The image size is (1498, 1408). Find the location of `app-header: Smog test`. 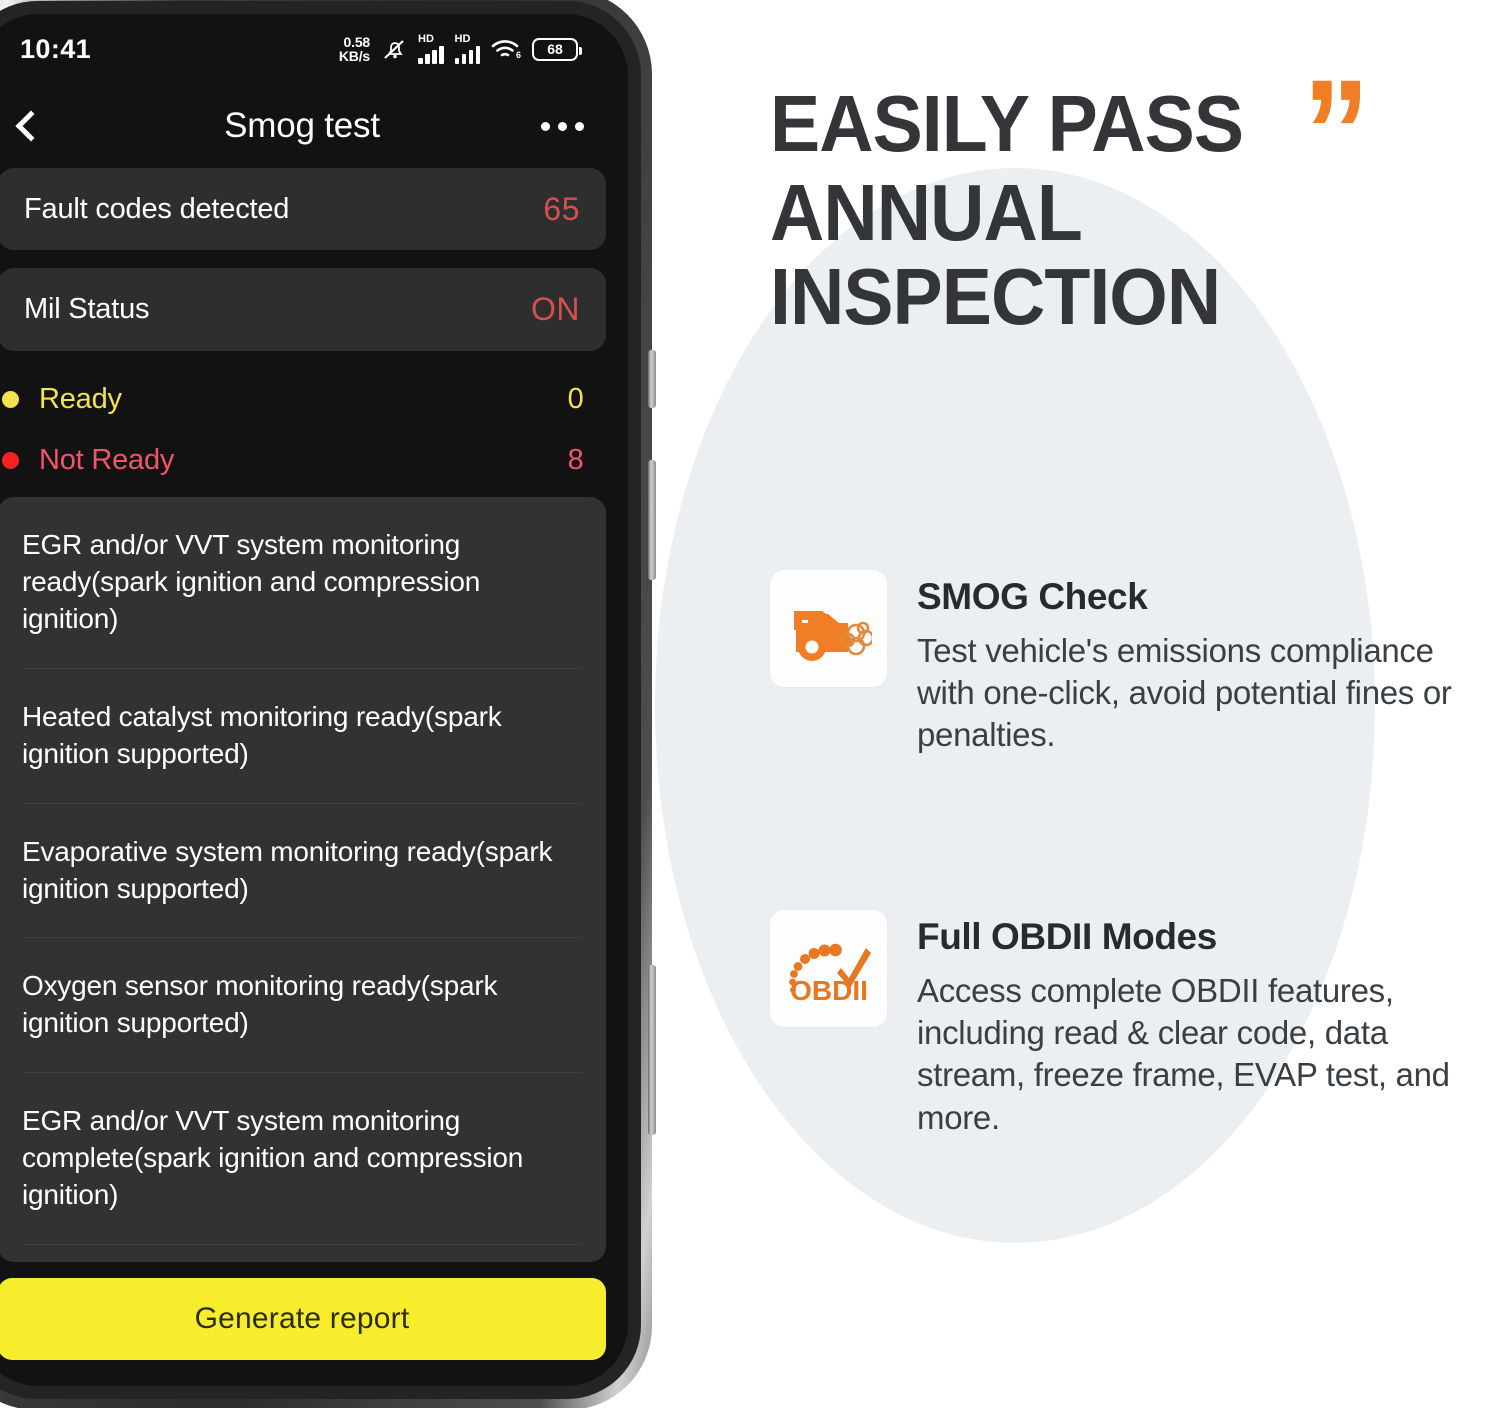

app-header: Smog test is located at coordinates (314, 126).